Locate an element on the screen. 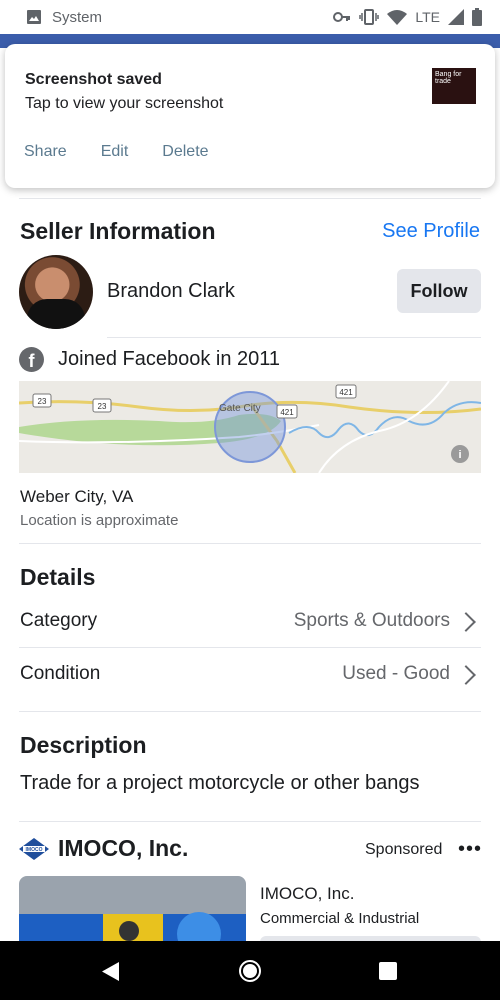 Image resolution: width=500 pixels, height=1000 pixels. edit-button: Edit is located at coordinates (115, 152).